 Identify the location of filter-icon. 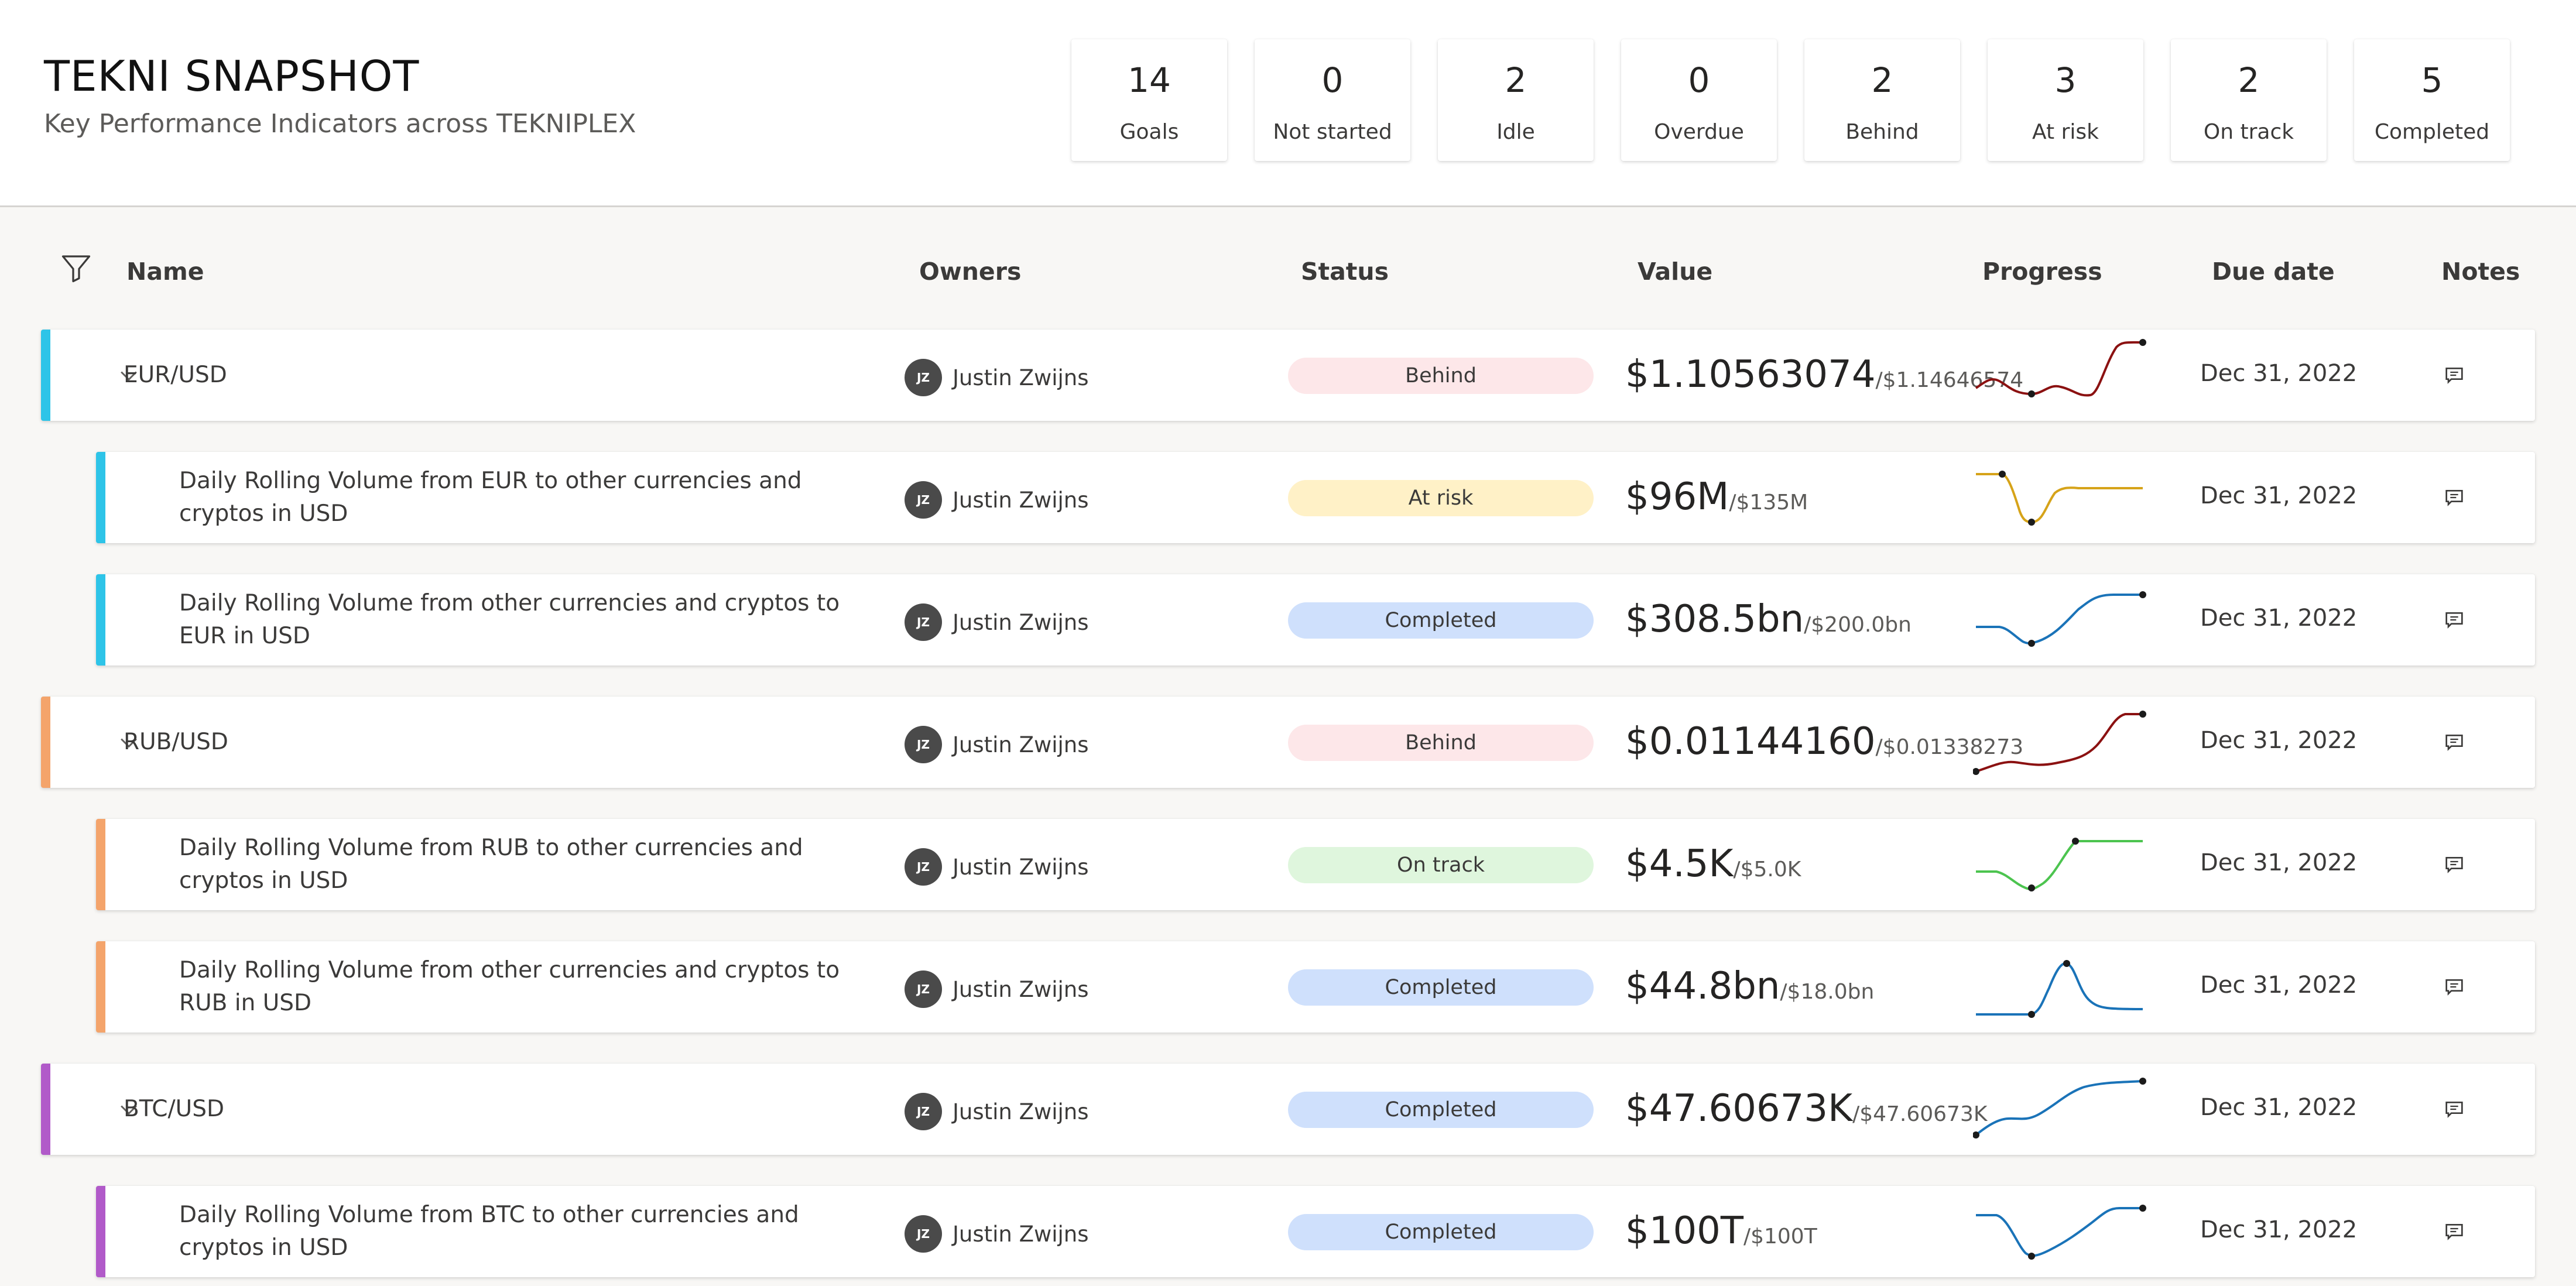
(76, 269).